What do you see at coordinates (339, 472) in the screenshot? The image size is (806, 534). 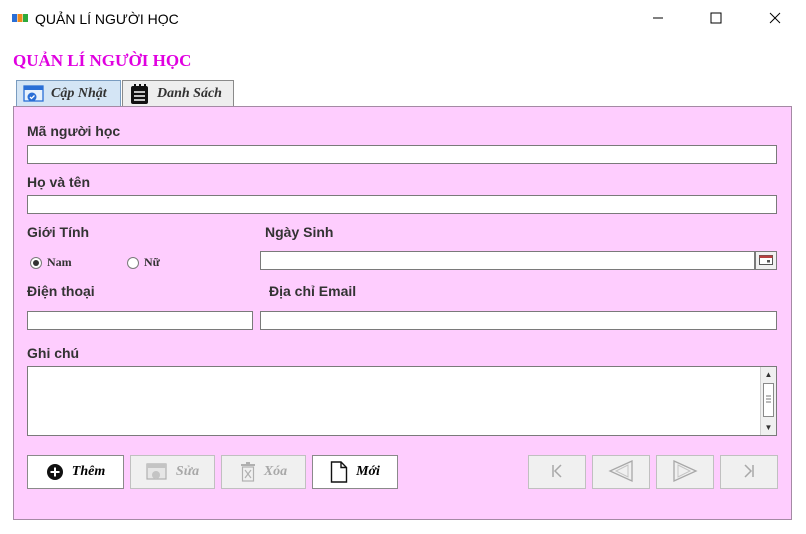 I see `new-document-icon` at bounding box center [339, 472].